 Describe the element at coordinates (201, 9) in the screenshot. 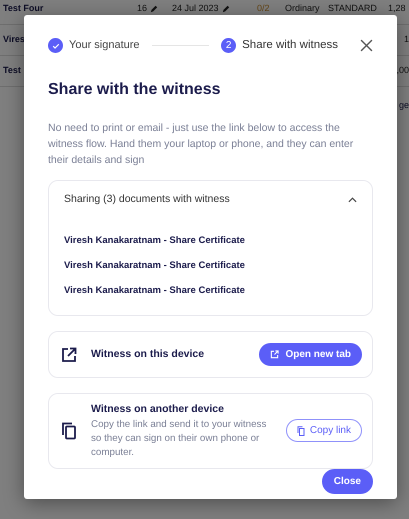

I see `table-cell: 24 Jul 2023` at that location.